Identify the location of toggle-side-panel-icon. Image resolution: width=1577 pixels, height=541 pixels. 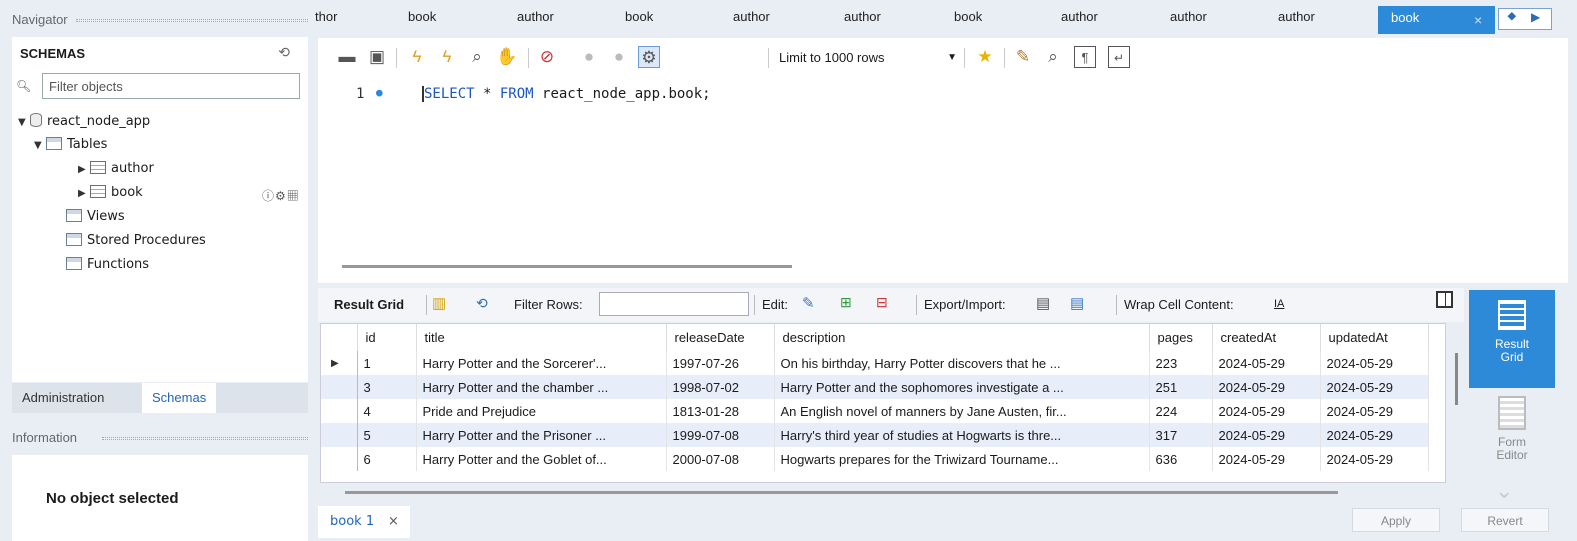
(1444, 299).